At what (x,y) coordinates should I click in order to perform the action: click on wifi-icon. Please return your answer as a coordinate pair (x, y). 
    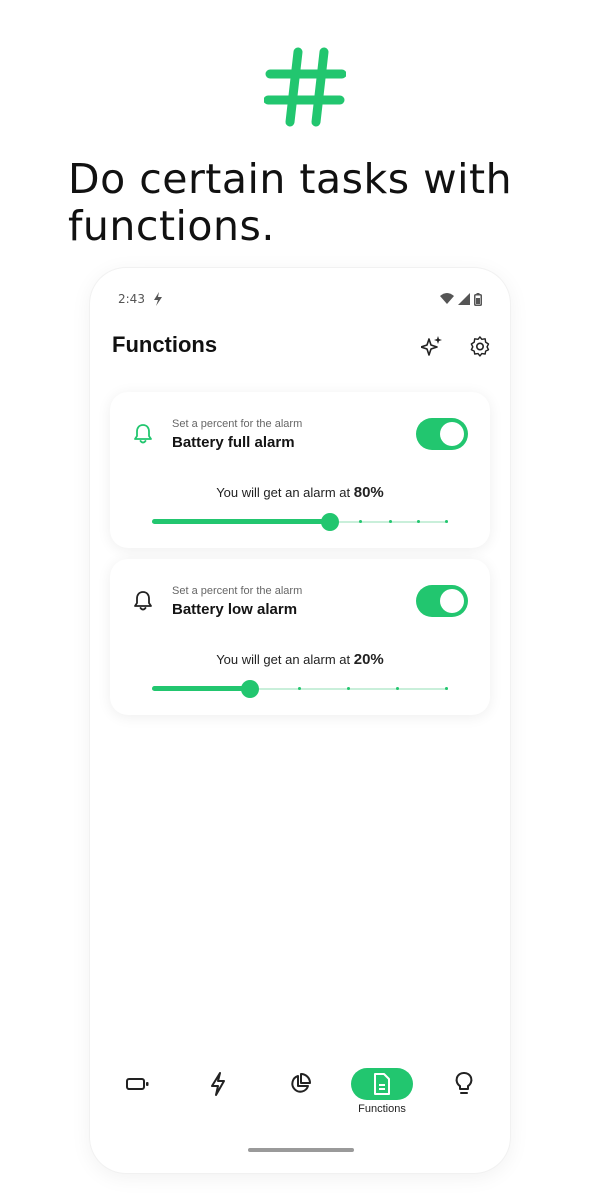
    Looking at the image, I should click on (447, 298).